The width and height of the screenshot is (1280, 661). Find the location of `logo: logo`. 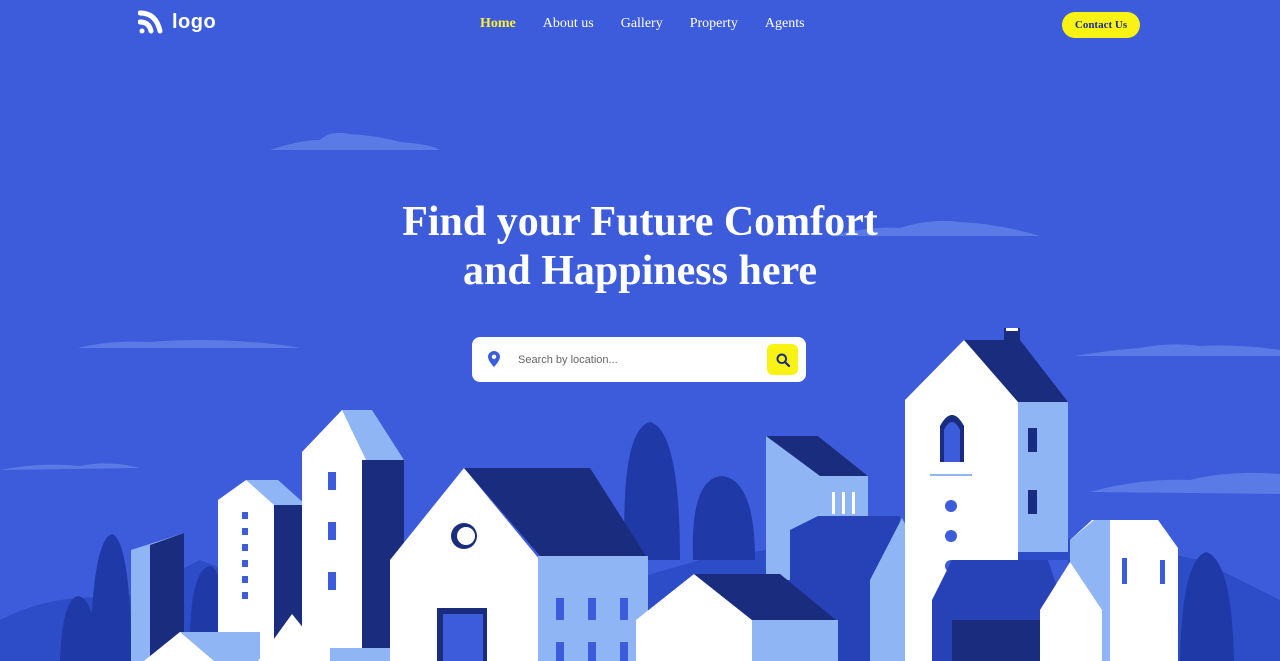

logo: logo is located at coordinates (177, 22).